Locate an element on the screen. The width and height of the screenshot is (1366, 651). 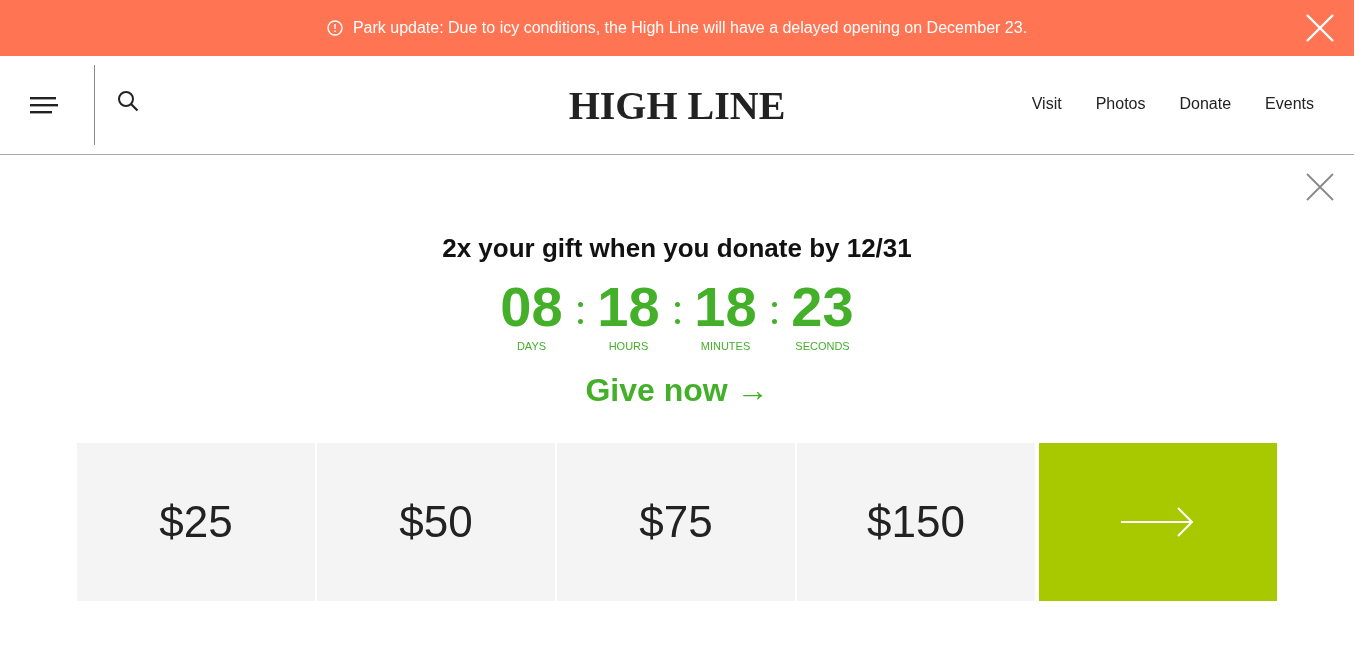
countdown-value: 23 is located at coordinates (822, 307).